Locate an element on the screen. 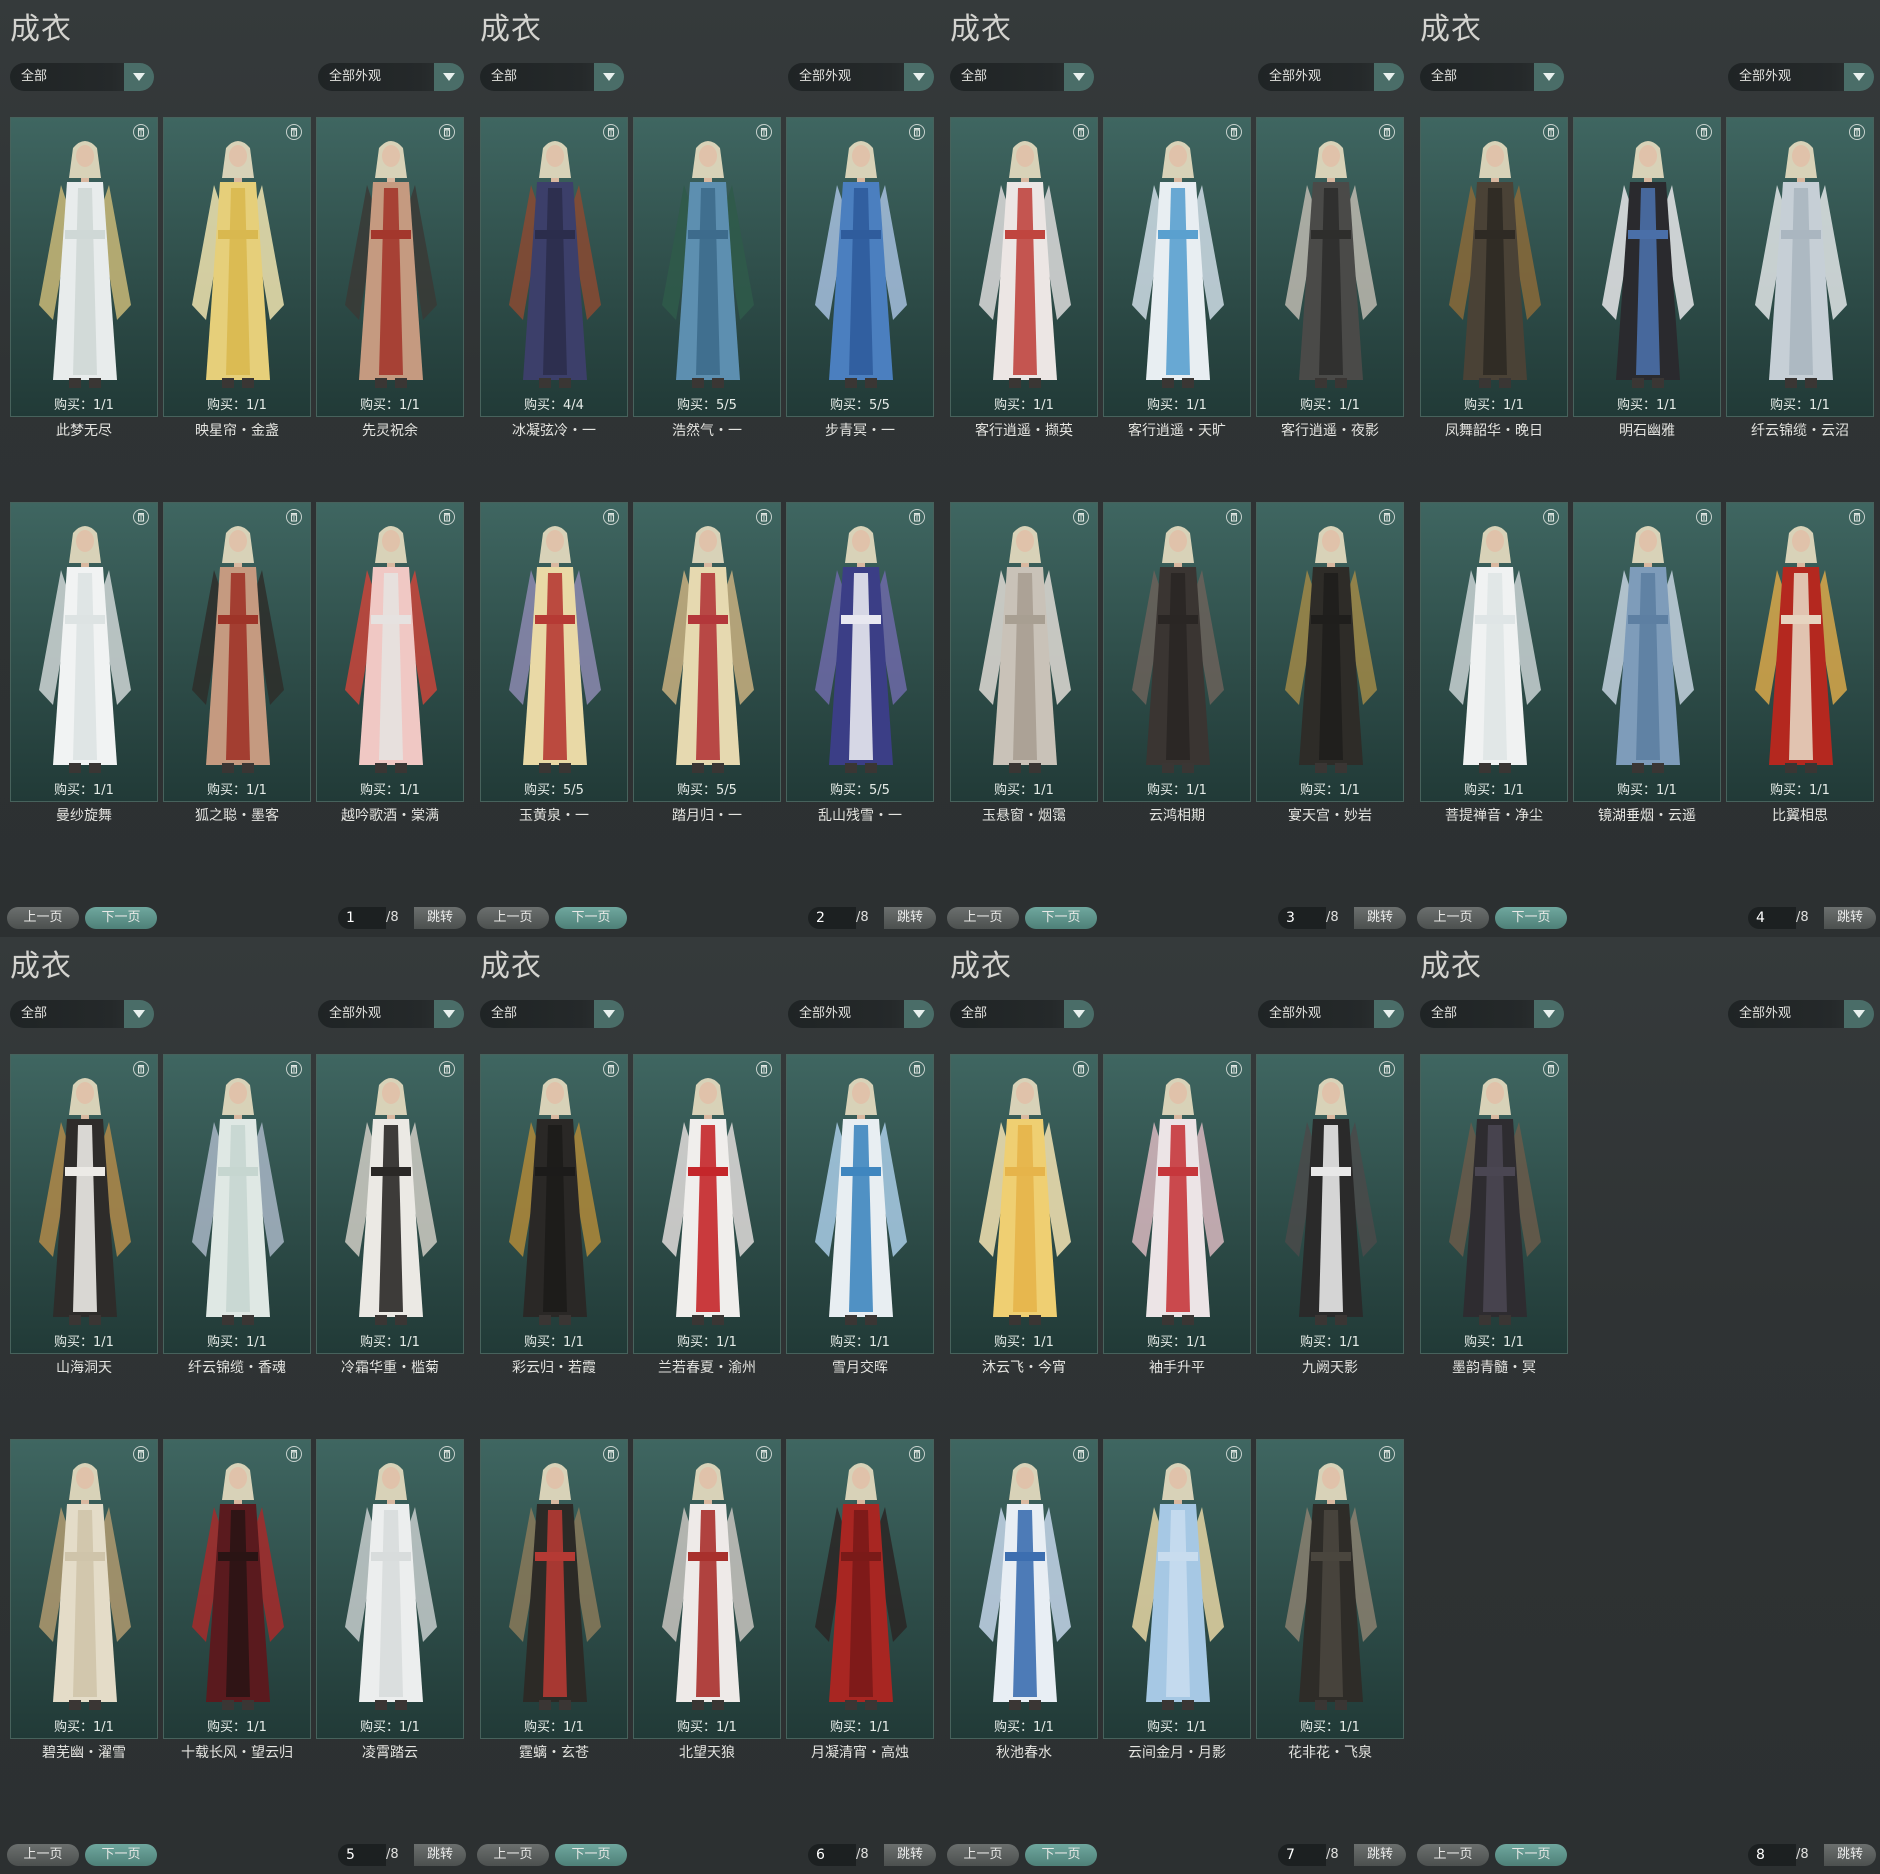 The width and height of the screenshot is (1880, 1874). outfit-card: 购买：1/1 花非花・飞泉 is located at coordinates (1330, 1600).